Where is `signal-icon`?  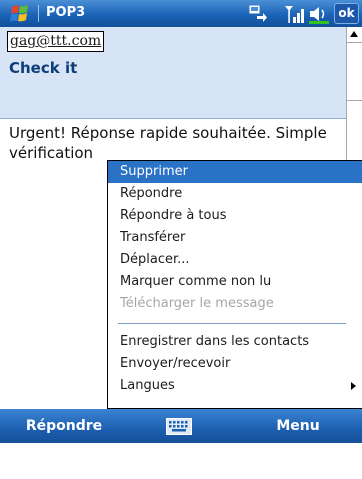
signal-icon is located at coordinates (295, 14).